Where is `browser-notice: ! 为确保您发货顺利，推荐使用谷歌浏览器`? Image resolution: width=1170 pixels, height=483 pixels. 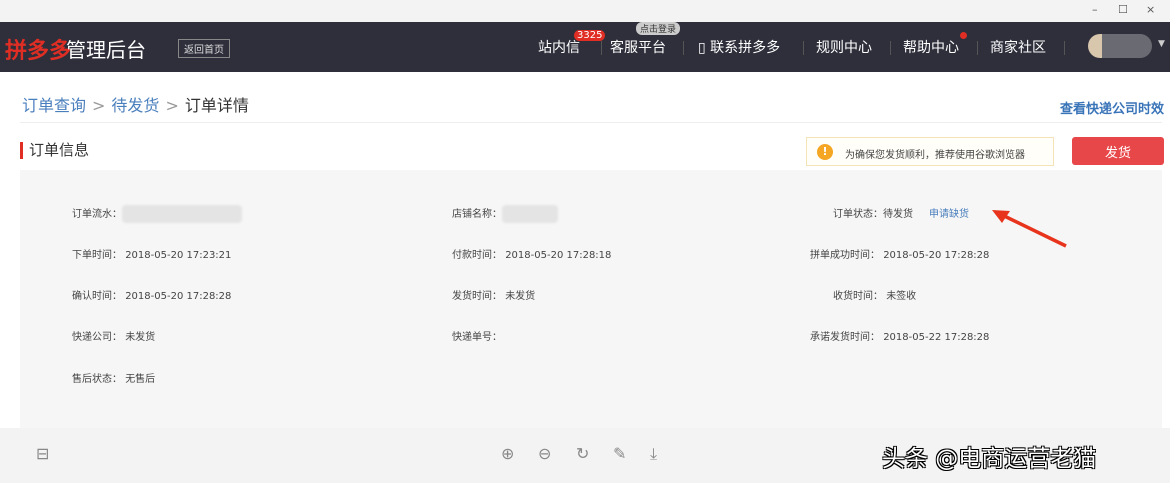
browser-notice: ! 为确保您发货顺利，推荐使用谷歌浏览器 is located at coordinates (930, 151).